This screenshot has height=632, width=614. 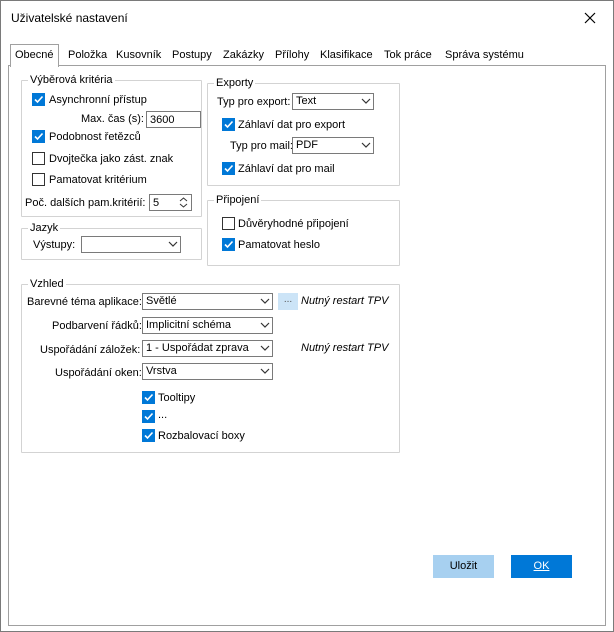 What do you see at coordinates (261, 146) in the screenshot?
I see `typ-mail-label: Typ pro mail:` at bounding box center [261, 146].